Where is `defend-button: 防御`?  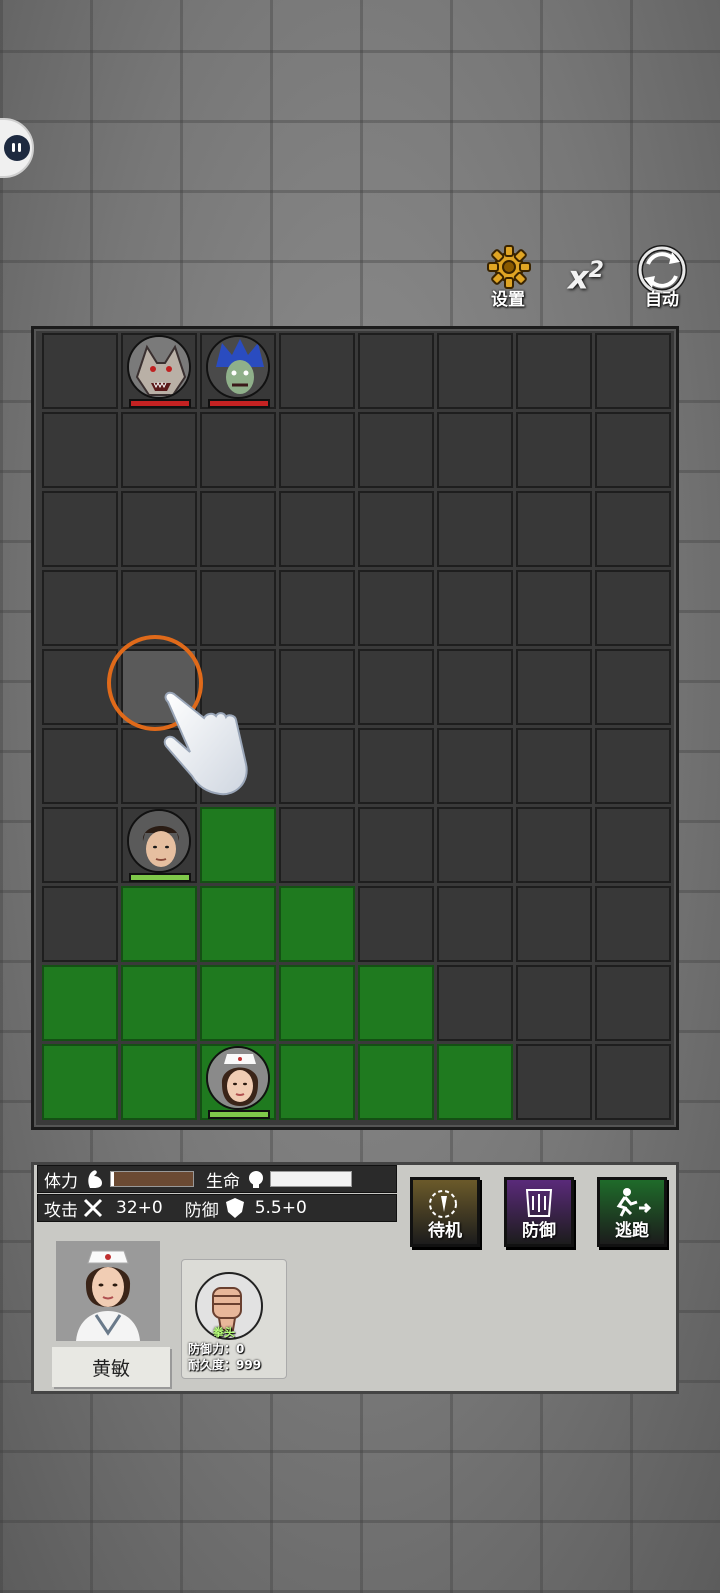
defend-button: 防御 is located at coordinates (539, 1212).